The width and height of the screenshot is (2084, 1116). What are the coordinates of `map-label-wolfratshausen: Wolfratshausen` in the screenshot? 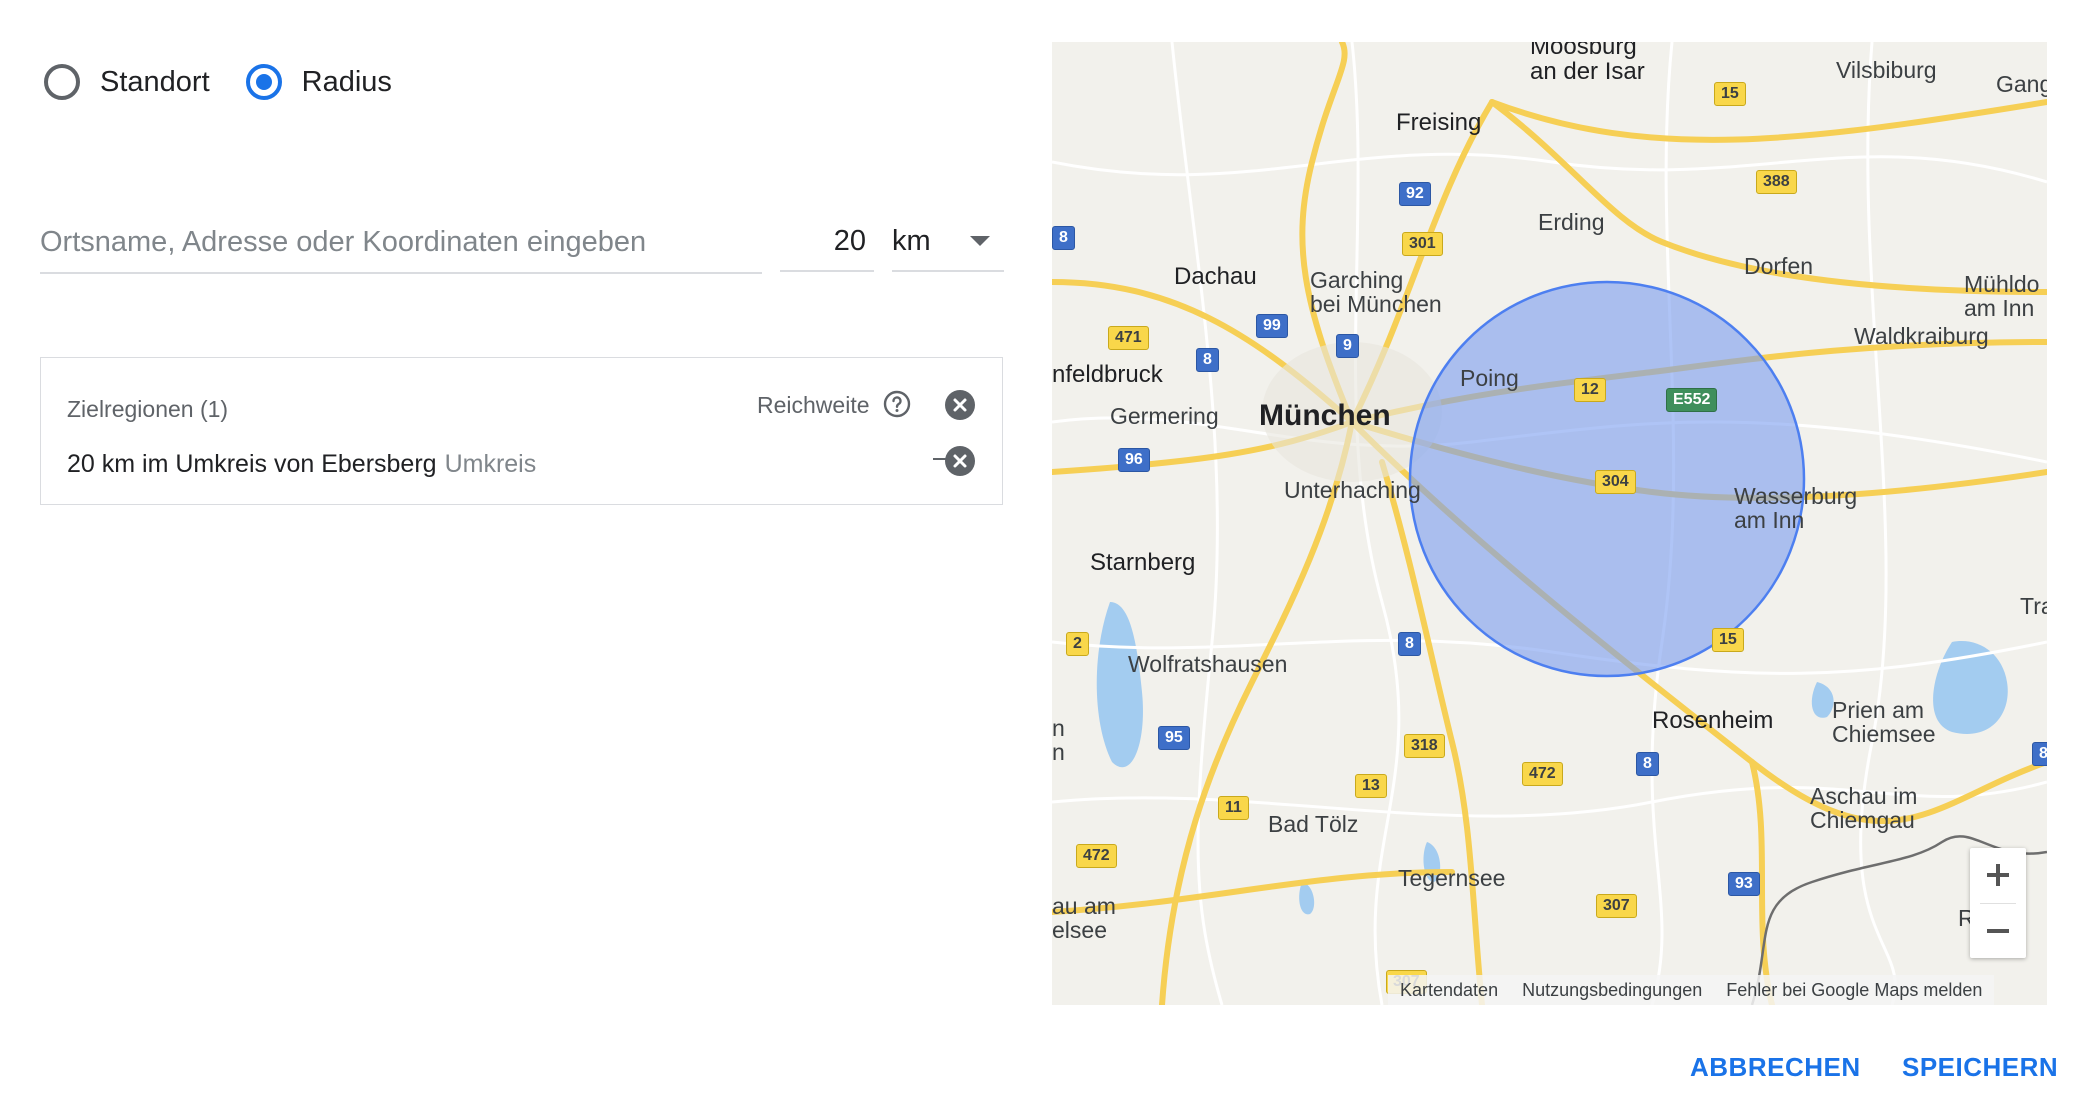 It's located at (1208, 664).